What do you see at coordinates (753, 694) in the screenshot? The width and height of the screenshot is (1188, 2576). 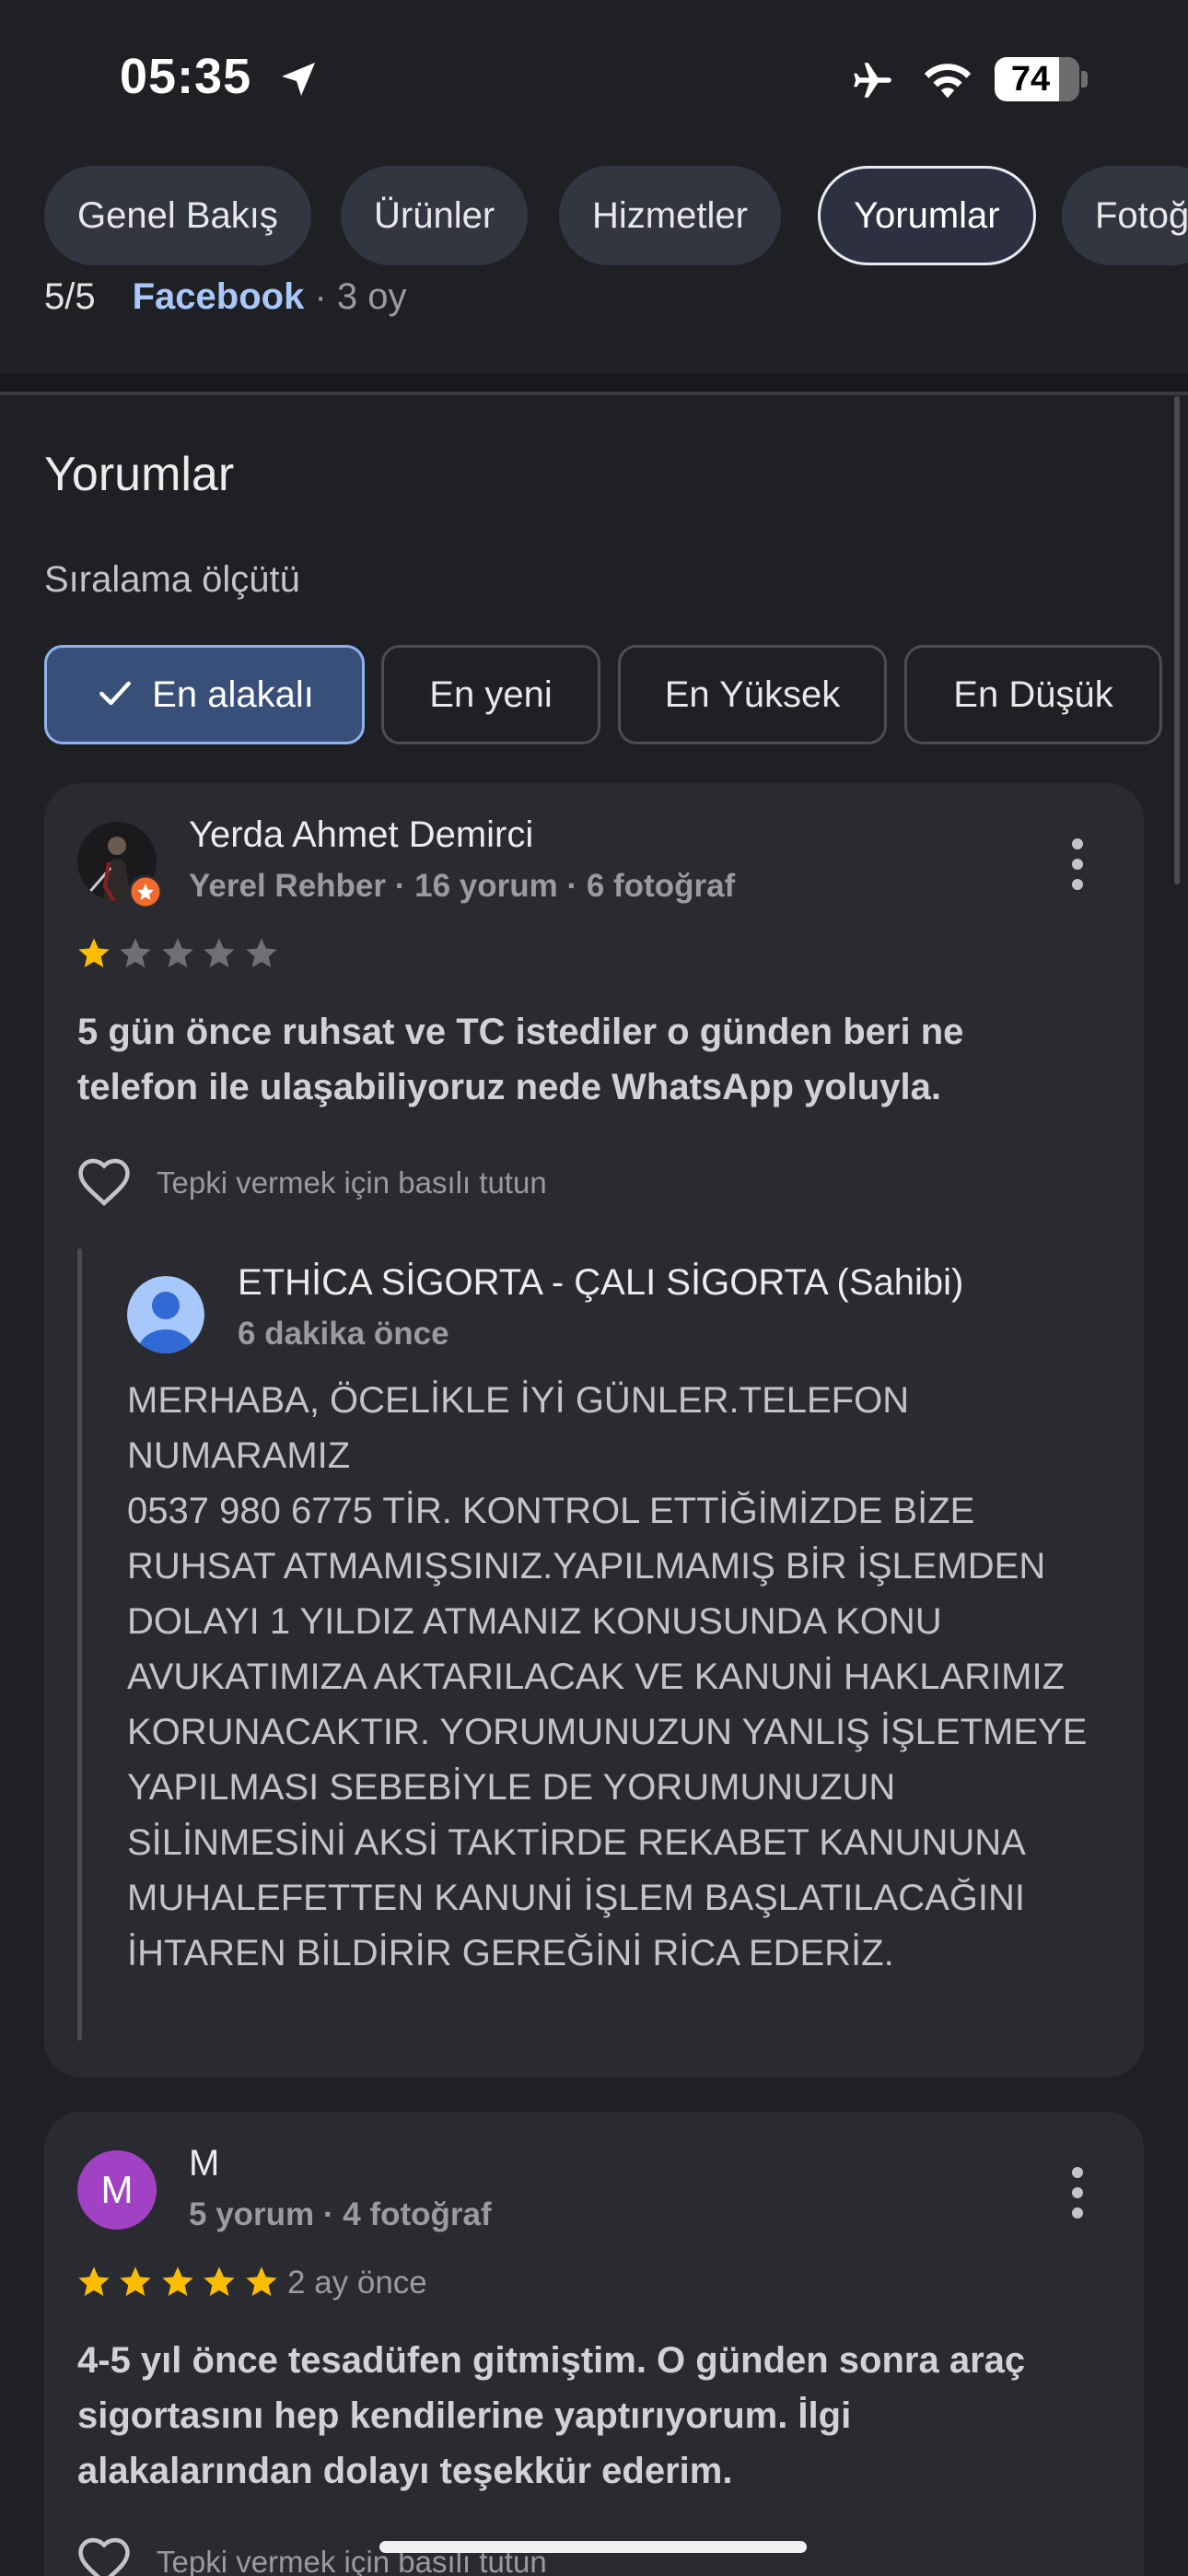 I see `sort-chip-highest: En Yüksek` at bounding box center [753, 694].